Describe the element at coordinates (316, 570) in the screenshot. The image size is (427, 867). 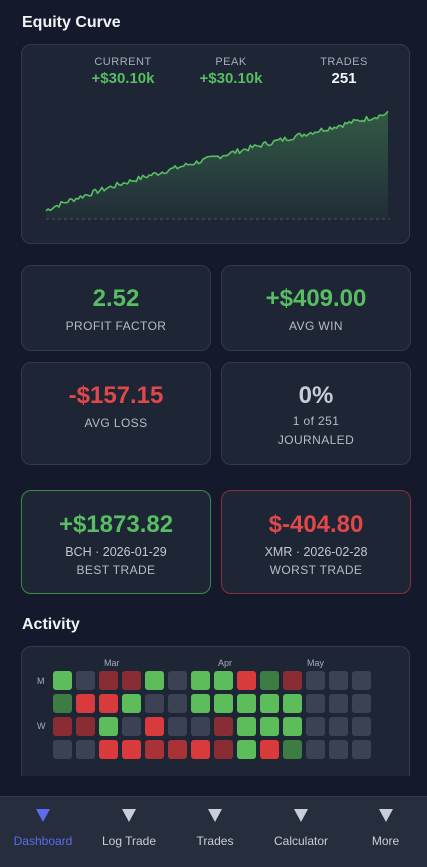
I see `worst-trade-label: WORST TRADE` at that location.